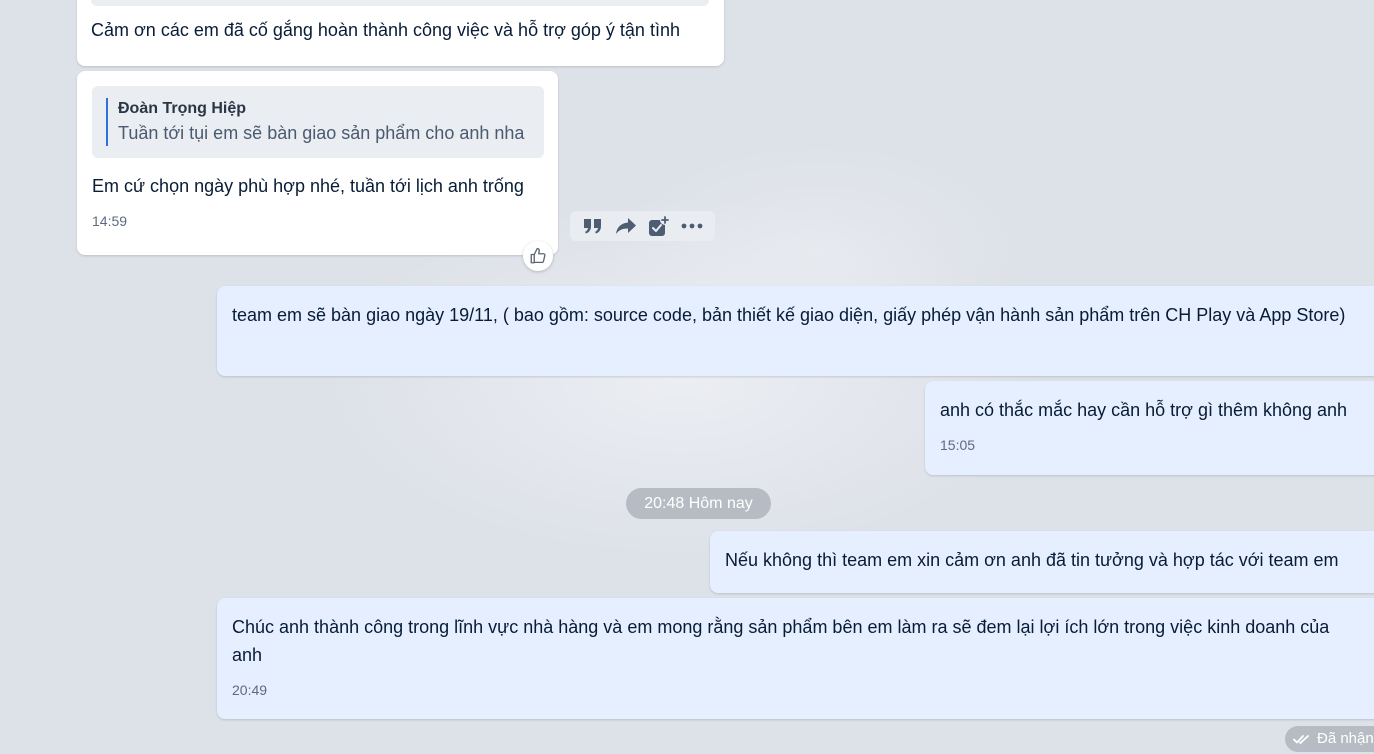  What do you see at coordinates (1301, 739) in the screenshot?
I see `double-check-icon` at bounding box center [1301, 739].